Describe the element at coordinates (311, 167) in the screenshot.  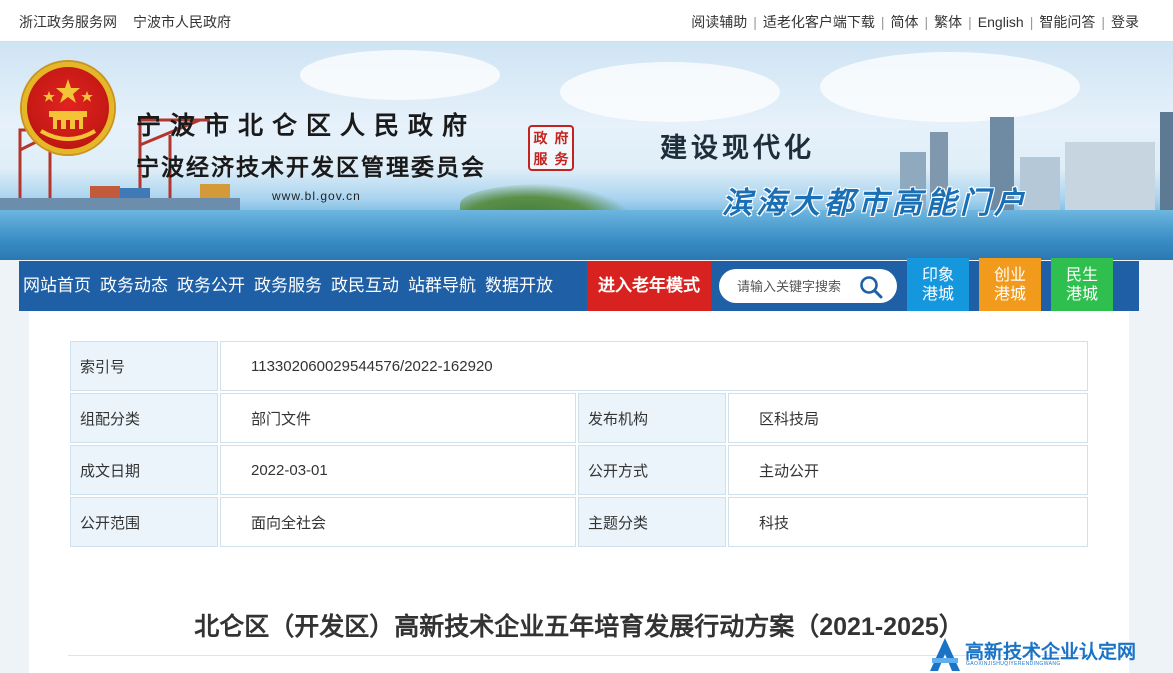
I see `site-subtitle: 宁波经济技术开发区管理委员会` at that location.